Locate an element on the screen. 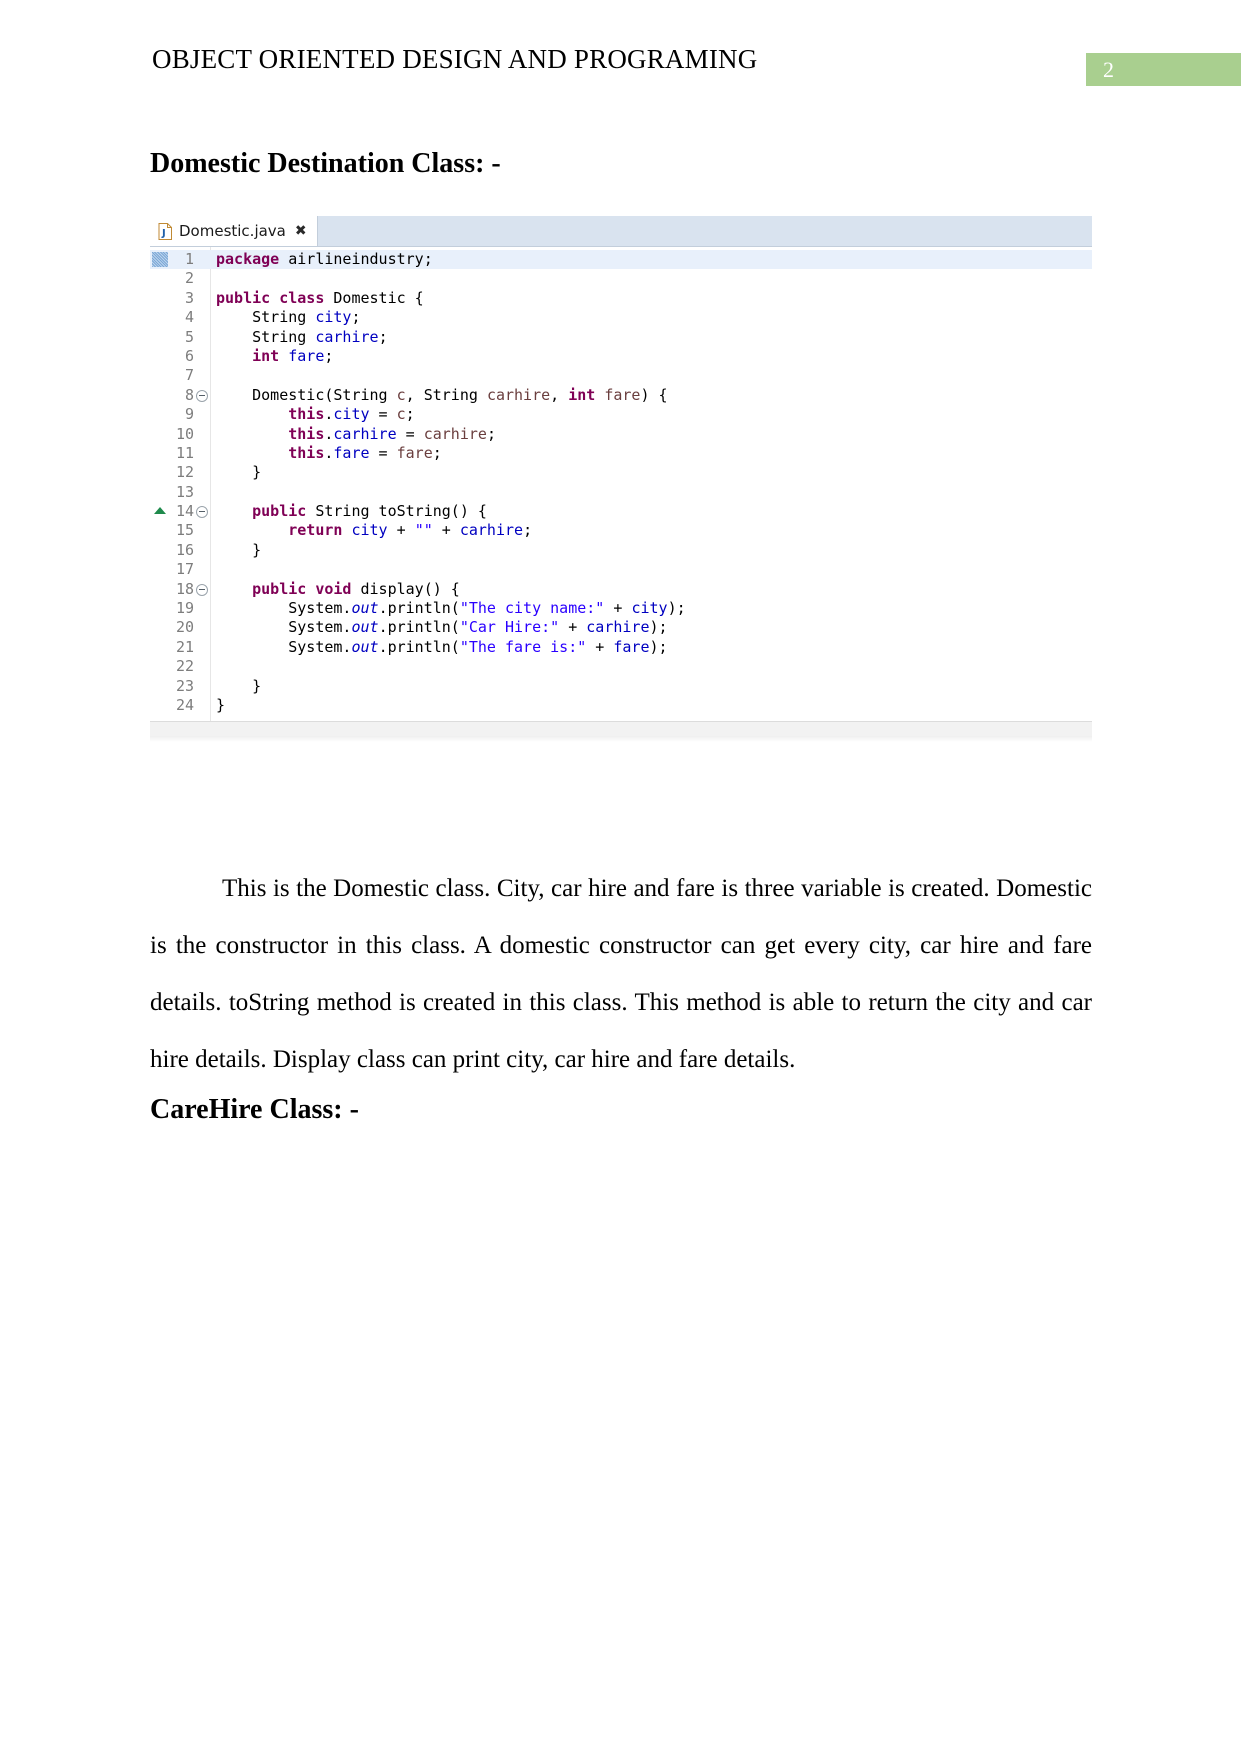 This screenshot has width=1241, height=1754. code-line: 15 return city + "" + carhire; is located at coordinates (621, 530).